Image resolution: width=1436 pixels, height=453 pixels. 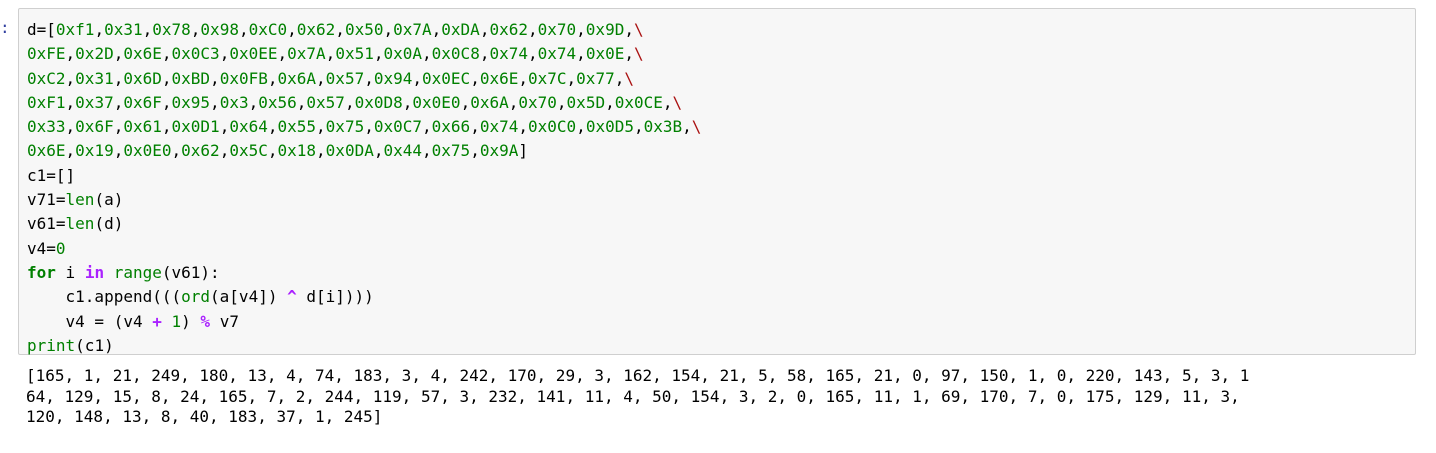 What do you see at coordinates (499, 127) in the screenshot?
I see `code-number: 0x74` at bounding box center [499, 127].